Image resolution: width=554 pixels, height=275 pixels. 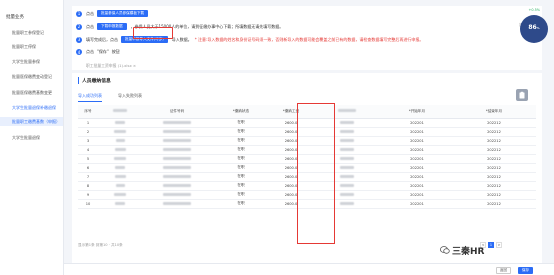 What do you see at coordinates (88, 204) in the screenshot?
I see `cell-index: 10` at bounding box center [88, 204].